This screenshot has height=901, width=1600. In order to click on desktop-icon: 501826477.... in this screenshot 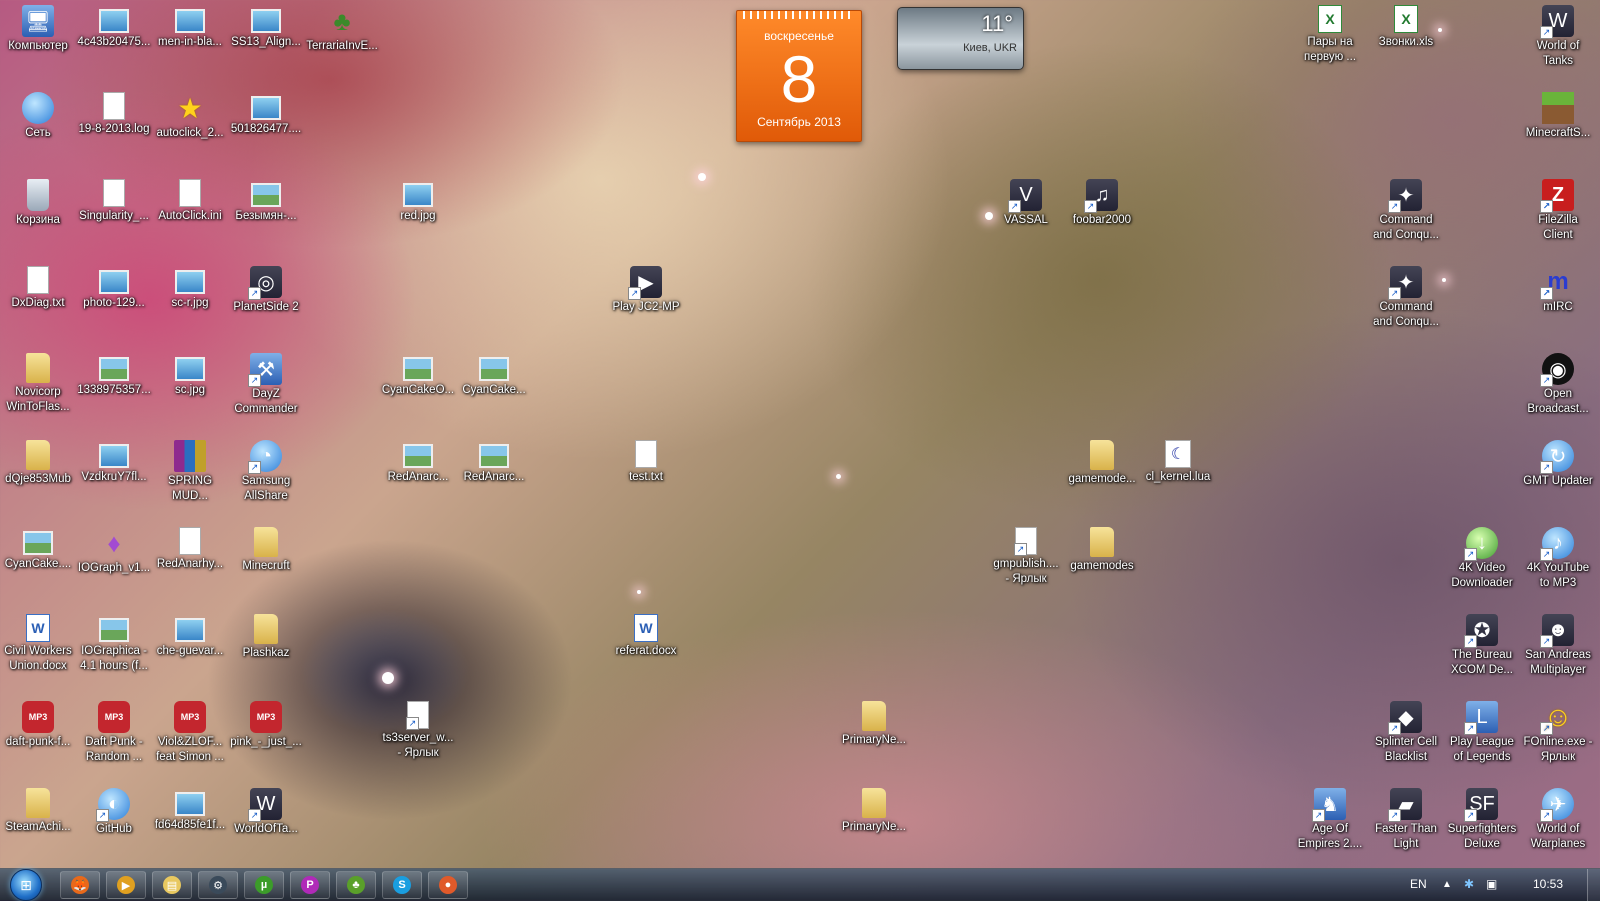, I will do `click(266, 114)`.